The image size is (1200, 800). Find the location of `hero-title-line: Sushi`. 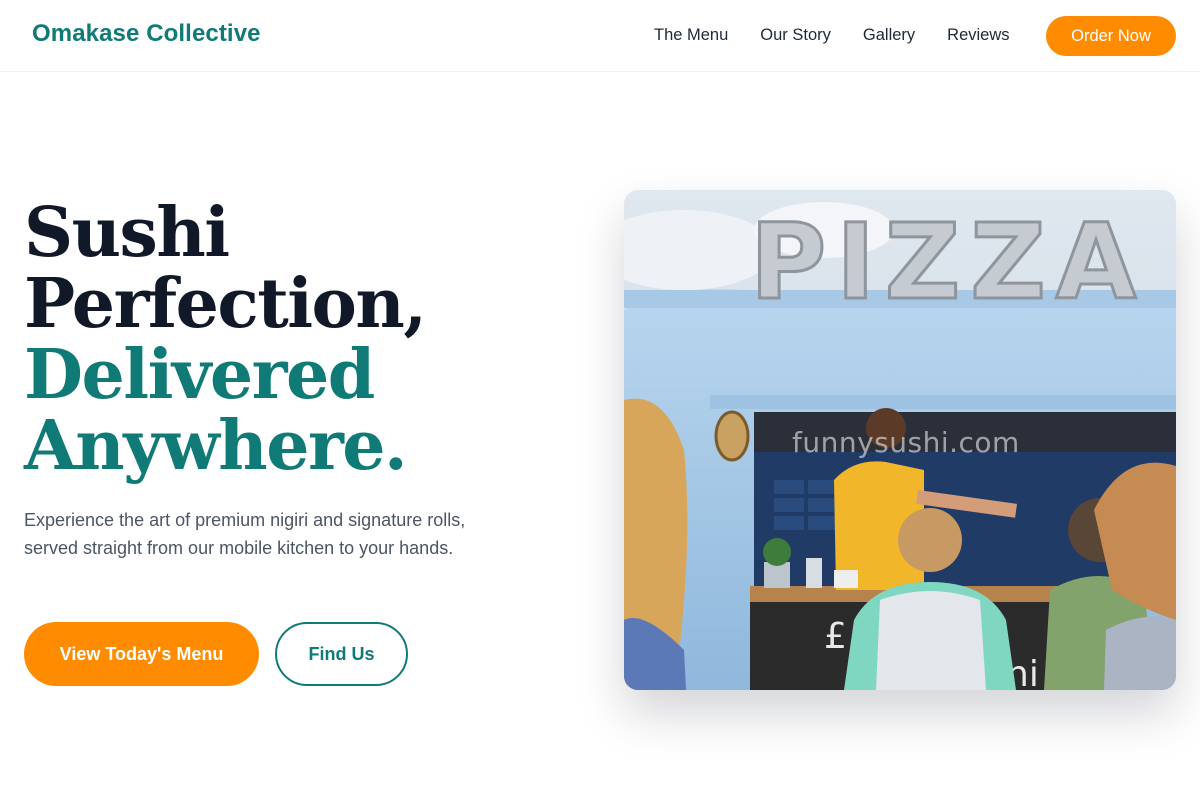

hero-title-line: Sushi is located at coordinates (127, 233).